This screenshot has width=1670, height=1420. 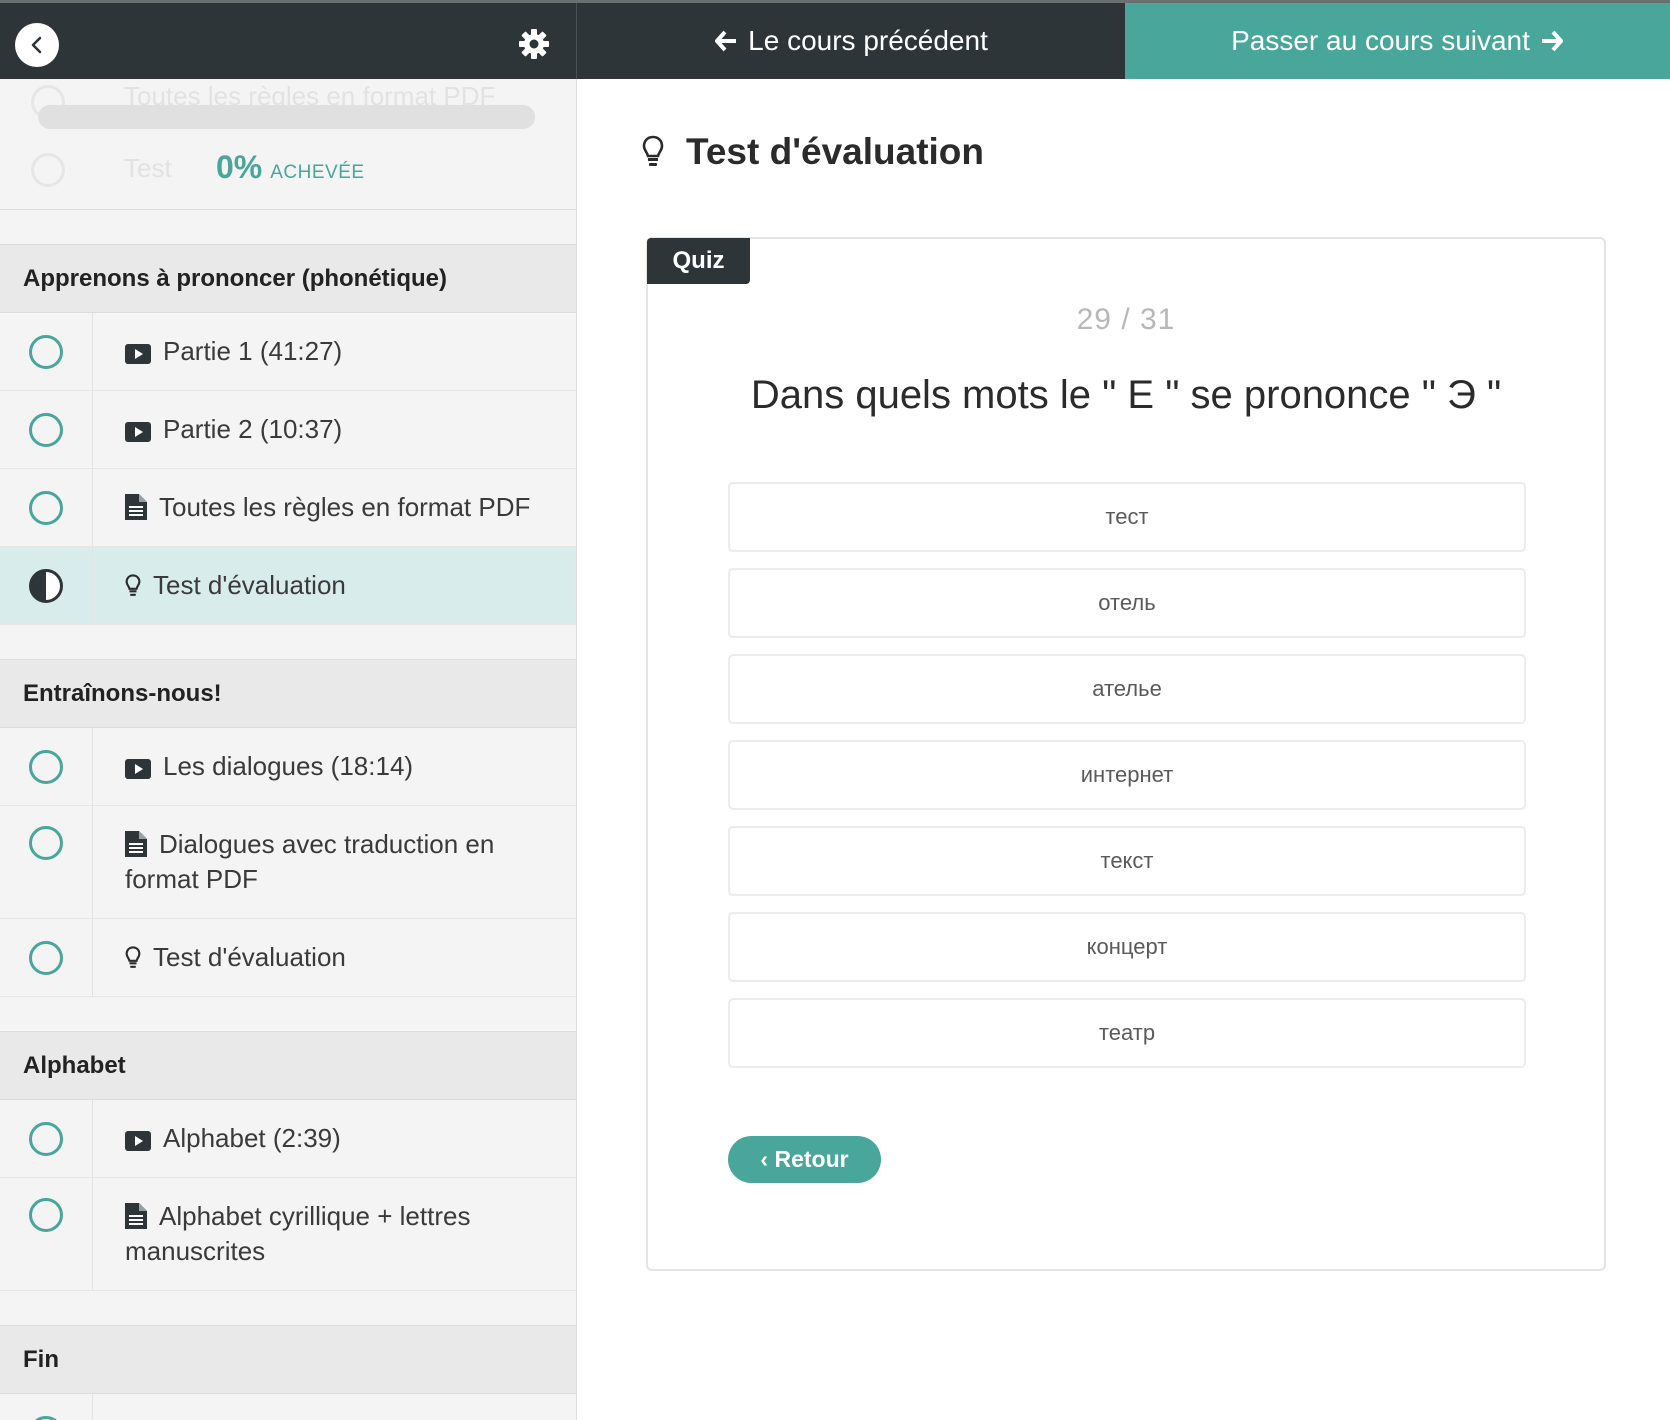 I want to click on sidebar-header, so click(x=288, y=41).